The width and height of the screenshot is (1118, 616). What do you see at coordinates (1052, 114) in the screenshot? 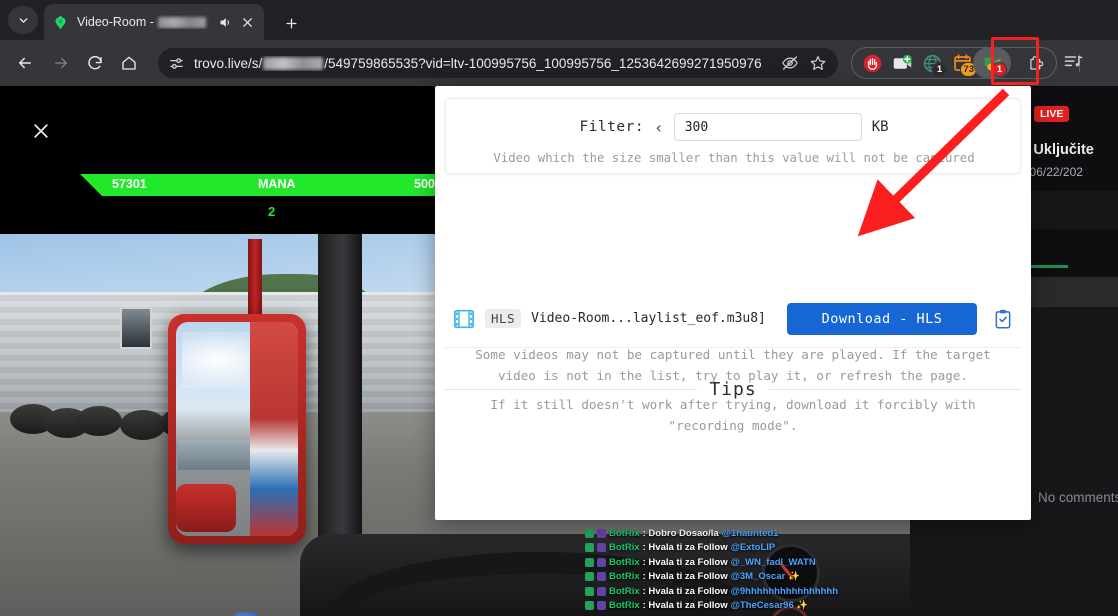
I see `live-badge: LIVE` at bounding box center [1052, 114].